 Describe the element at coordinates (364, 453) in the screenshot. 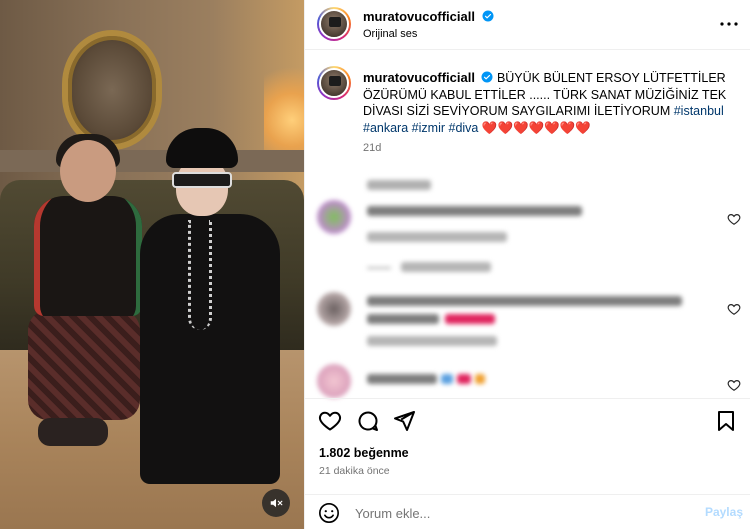

I see `likes-count: 1.802 beğenme` at that location.